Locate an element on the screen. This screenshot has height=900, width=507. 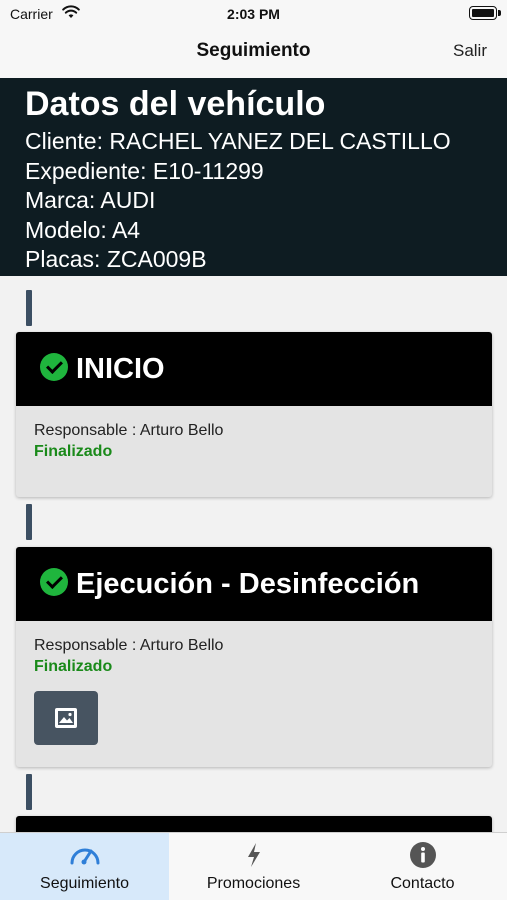
brand-line: Marca: AUDI is located at coordinates (90, 200).